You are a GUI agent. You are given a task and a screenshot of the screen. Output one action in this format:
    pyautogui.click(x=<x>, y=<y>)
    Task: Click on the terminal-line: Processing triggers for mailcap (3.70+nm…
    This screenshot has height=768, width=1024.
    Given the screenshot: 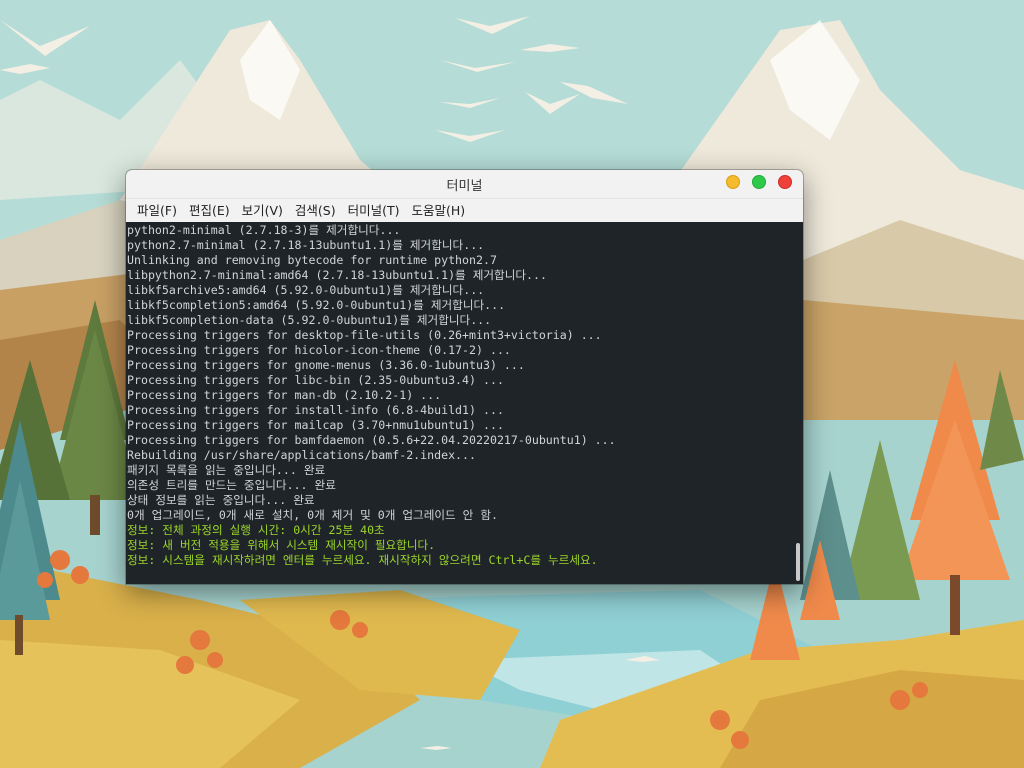 What is the action you would take?
    pyautogui.click(x=315, y=425)
    